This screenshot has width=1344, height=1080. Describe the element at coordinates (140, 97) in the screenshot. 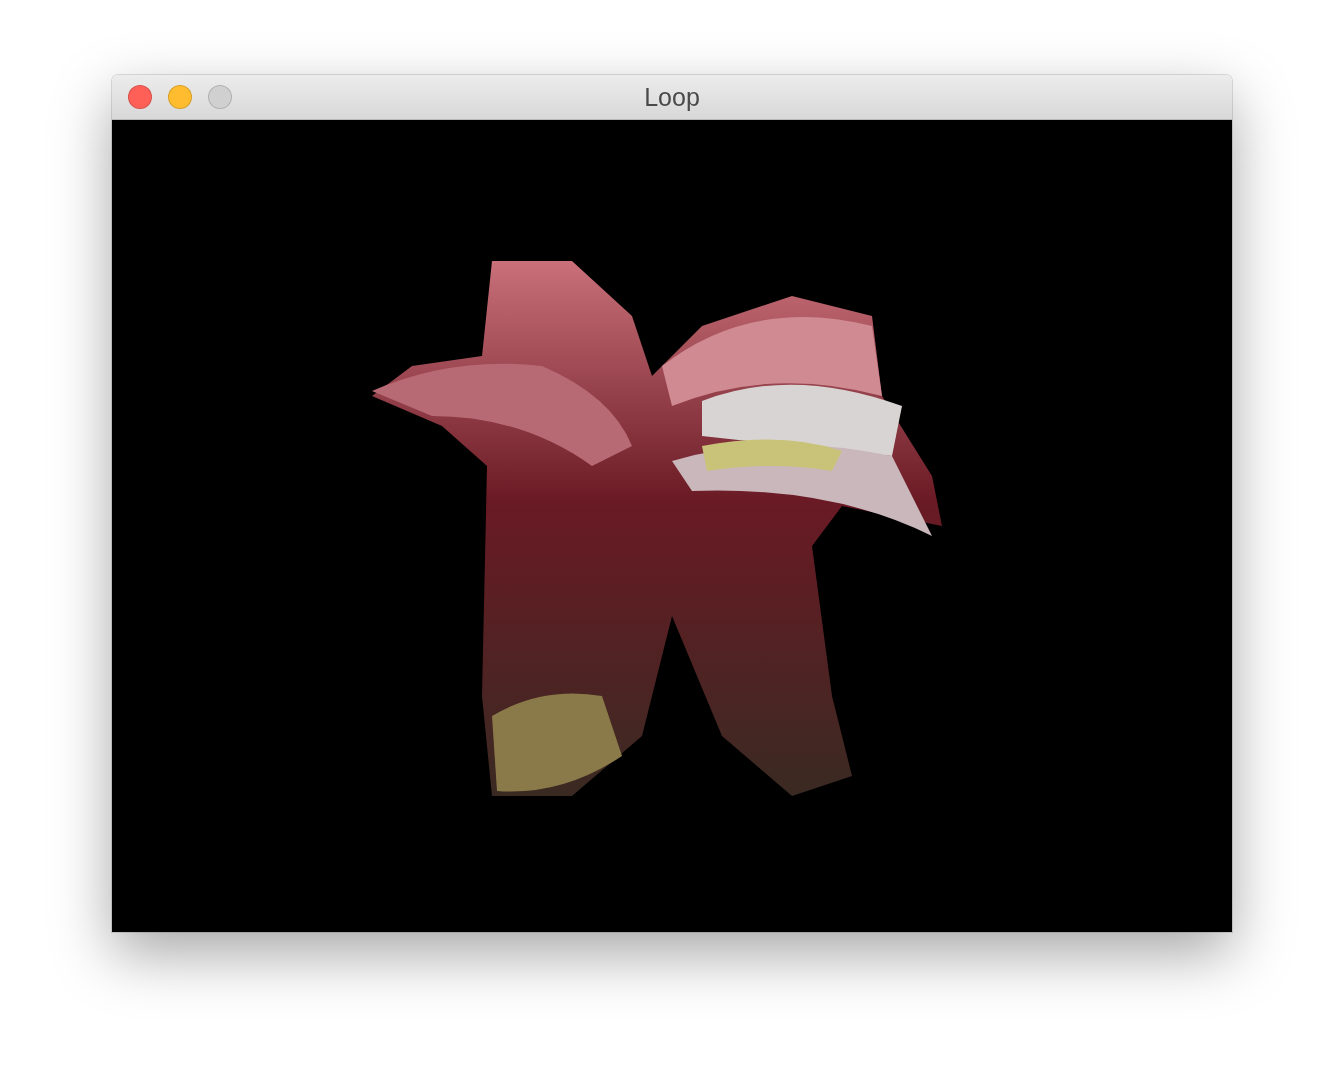

I see `close-button` at that location.